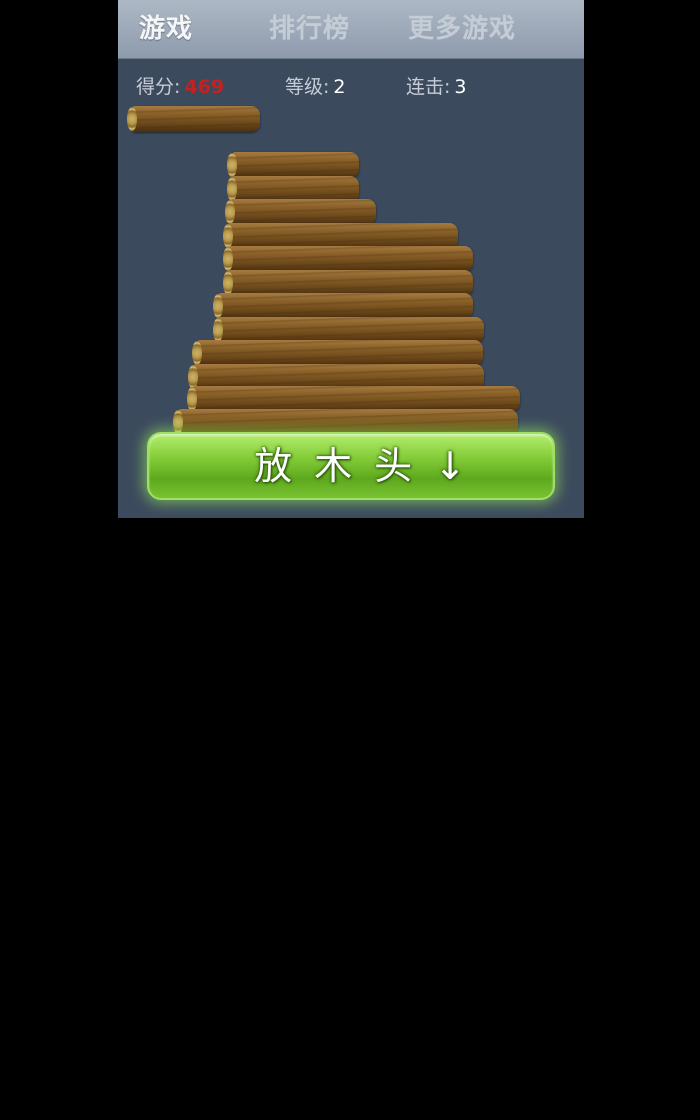 The image size is (700, 1120). What do you see at coordinates (158, 87) in the screenshot?
I see `score-label: 得分:` at bounding box center [158, 87].